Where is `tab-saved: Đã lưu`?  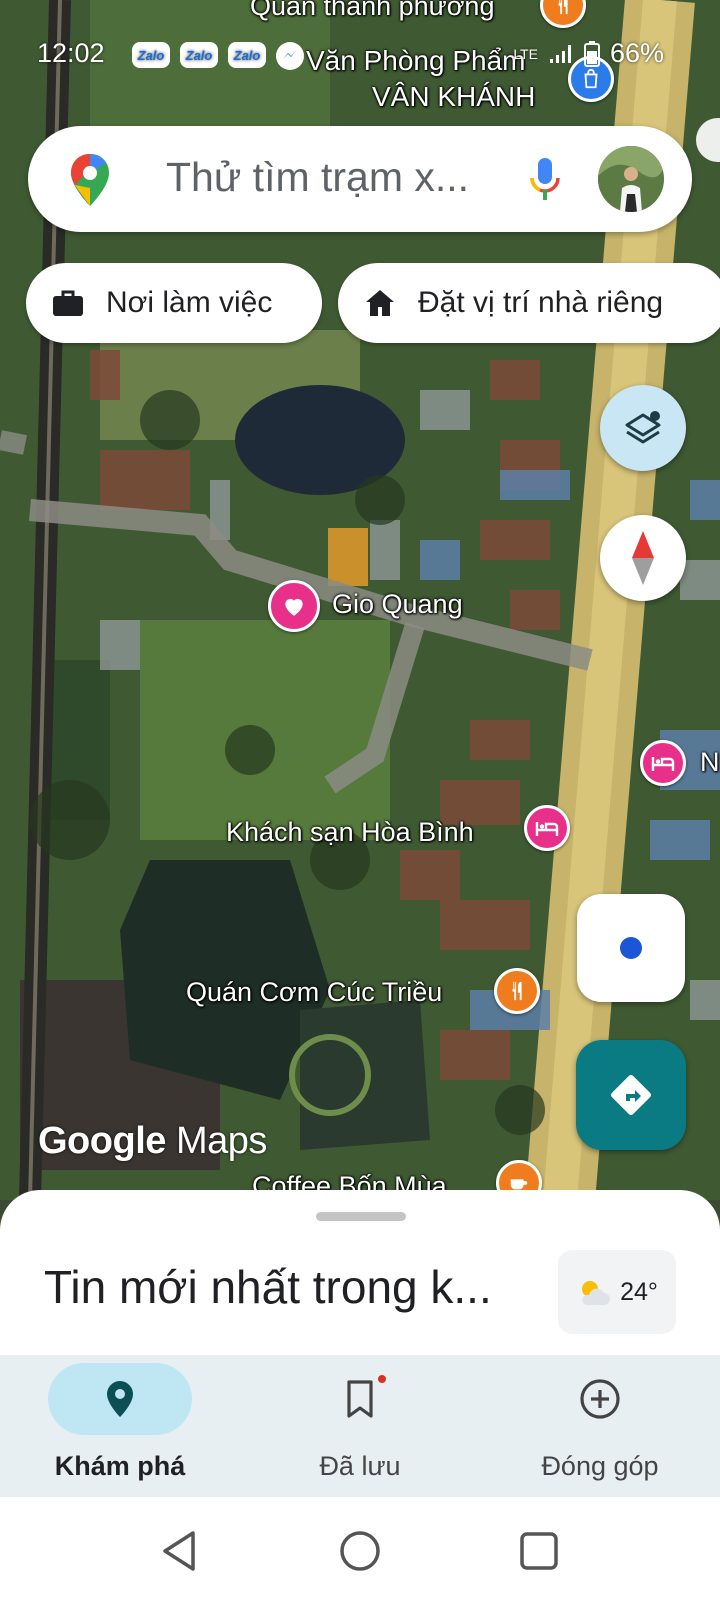
tab-saved: Đã lưu is located at coordinates (360, 1426).